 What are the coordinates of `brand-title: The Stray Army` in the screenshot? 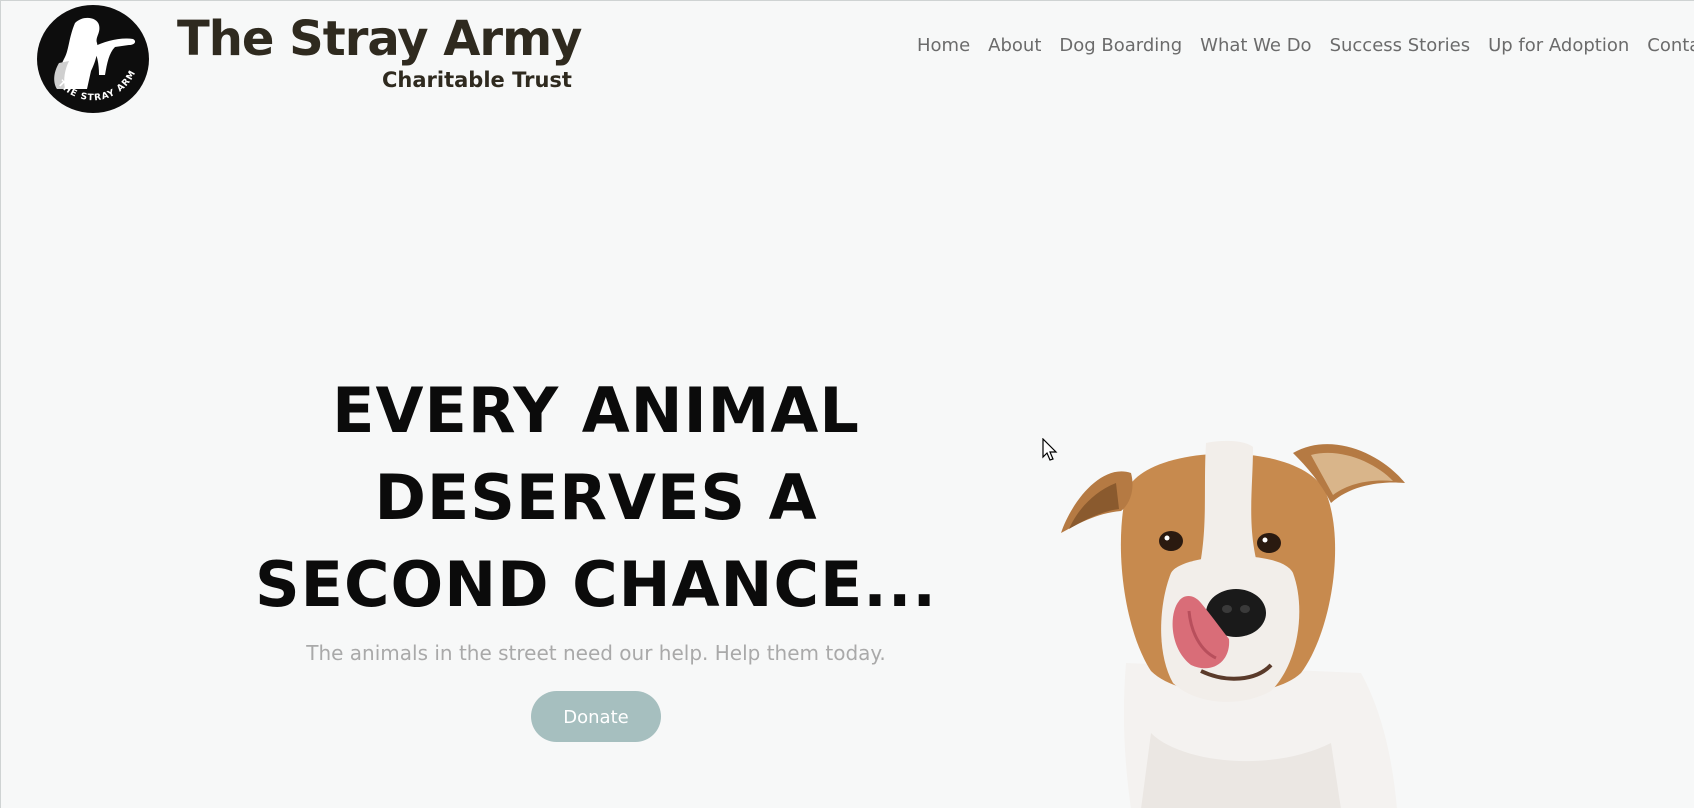 It's located at (379, 39).